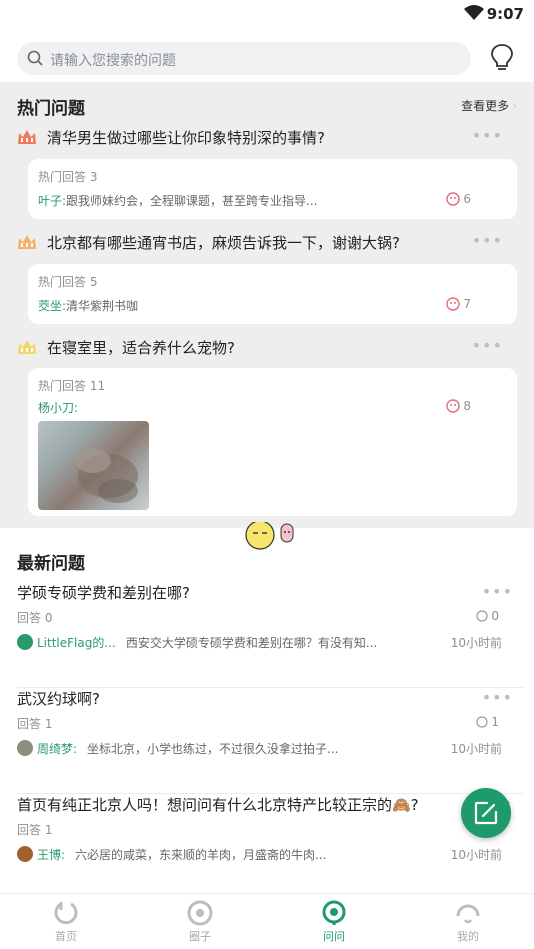  I want to click on photo-texture, so click(106, 476).